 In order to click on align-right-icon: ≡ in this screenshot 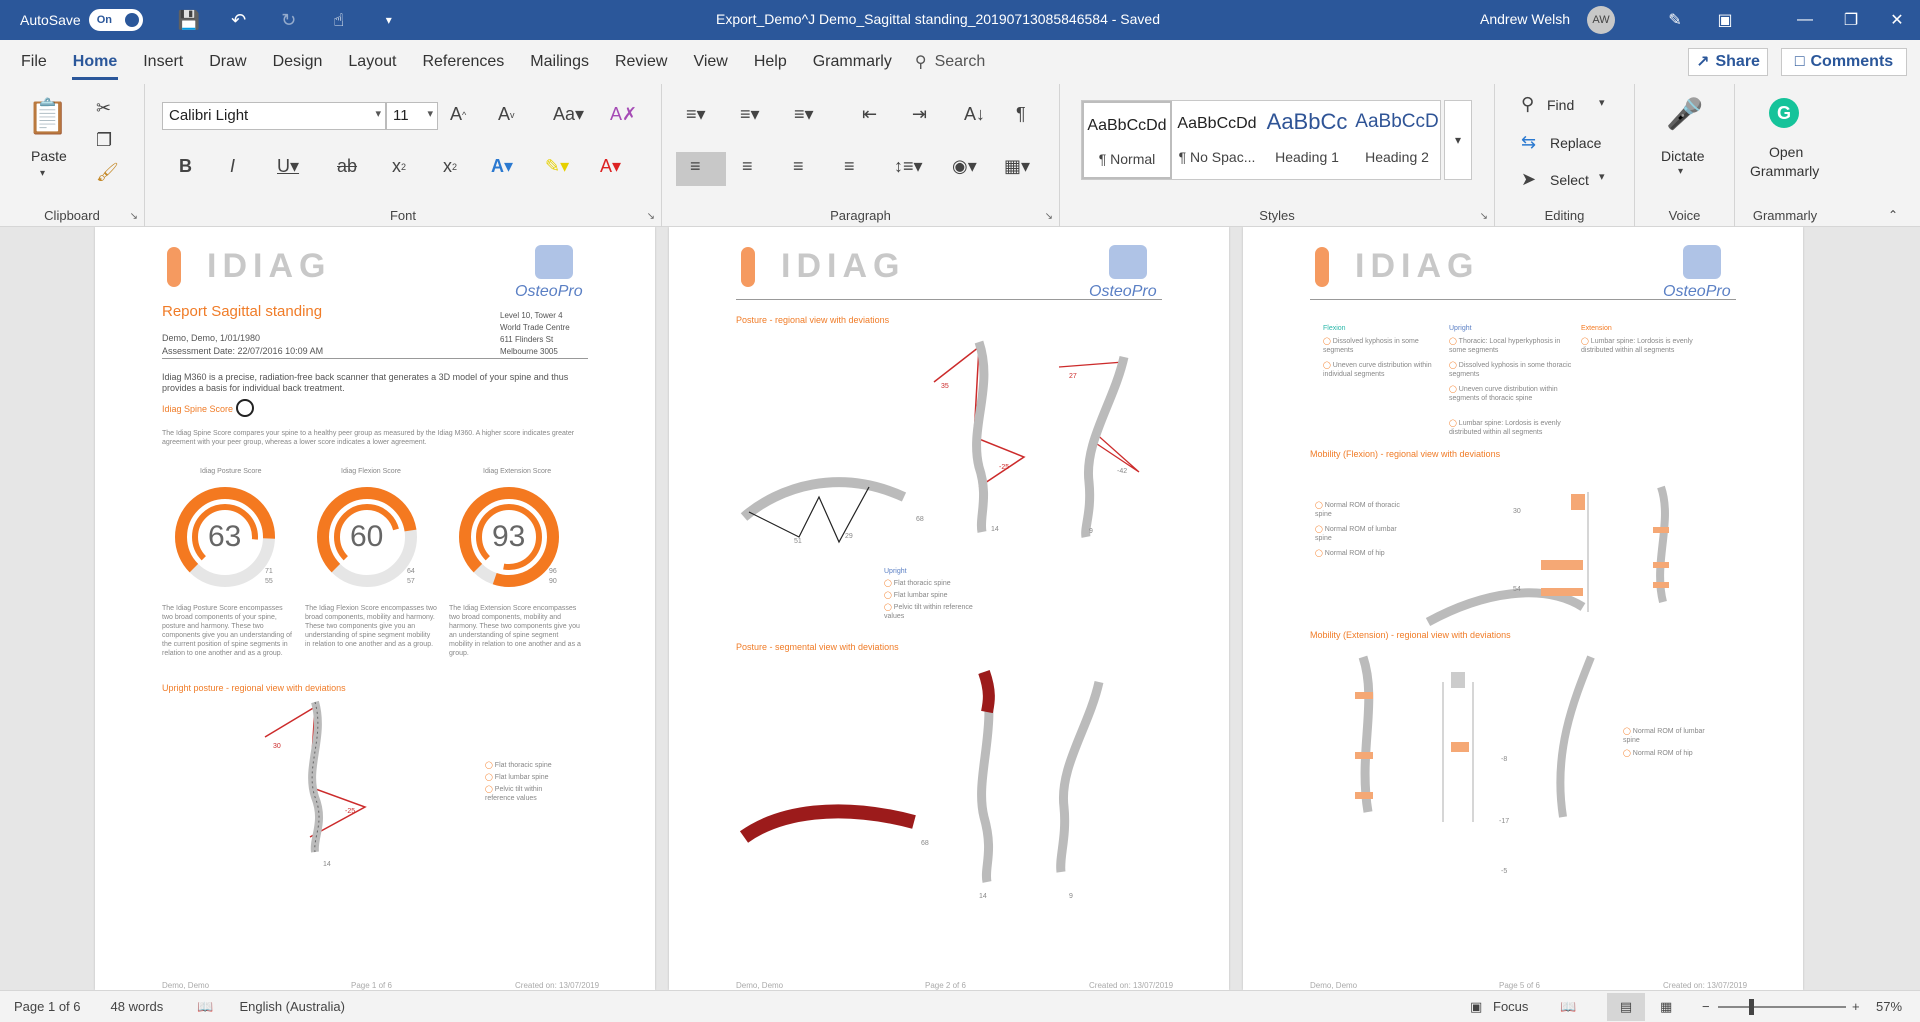, I will do `click(798, 166)`.